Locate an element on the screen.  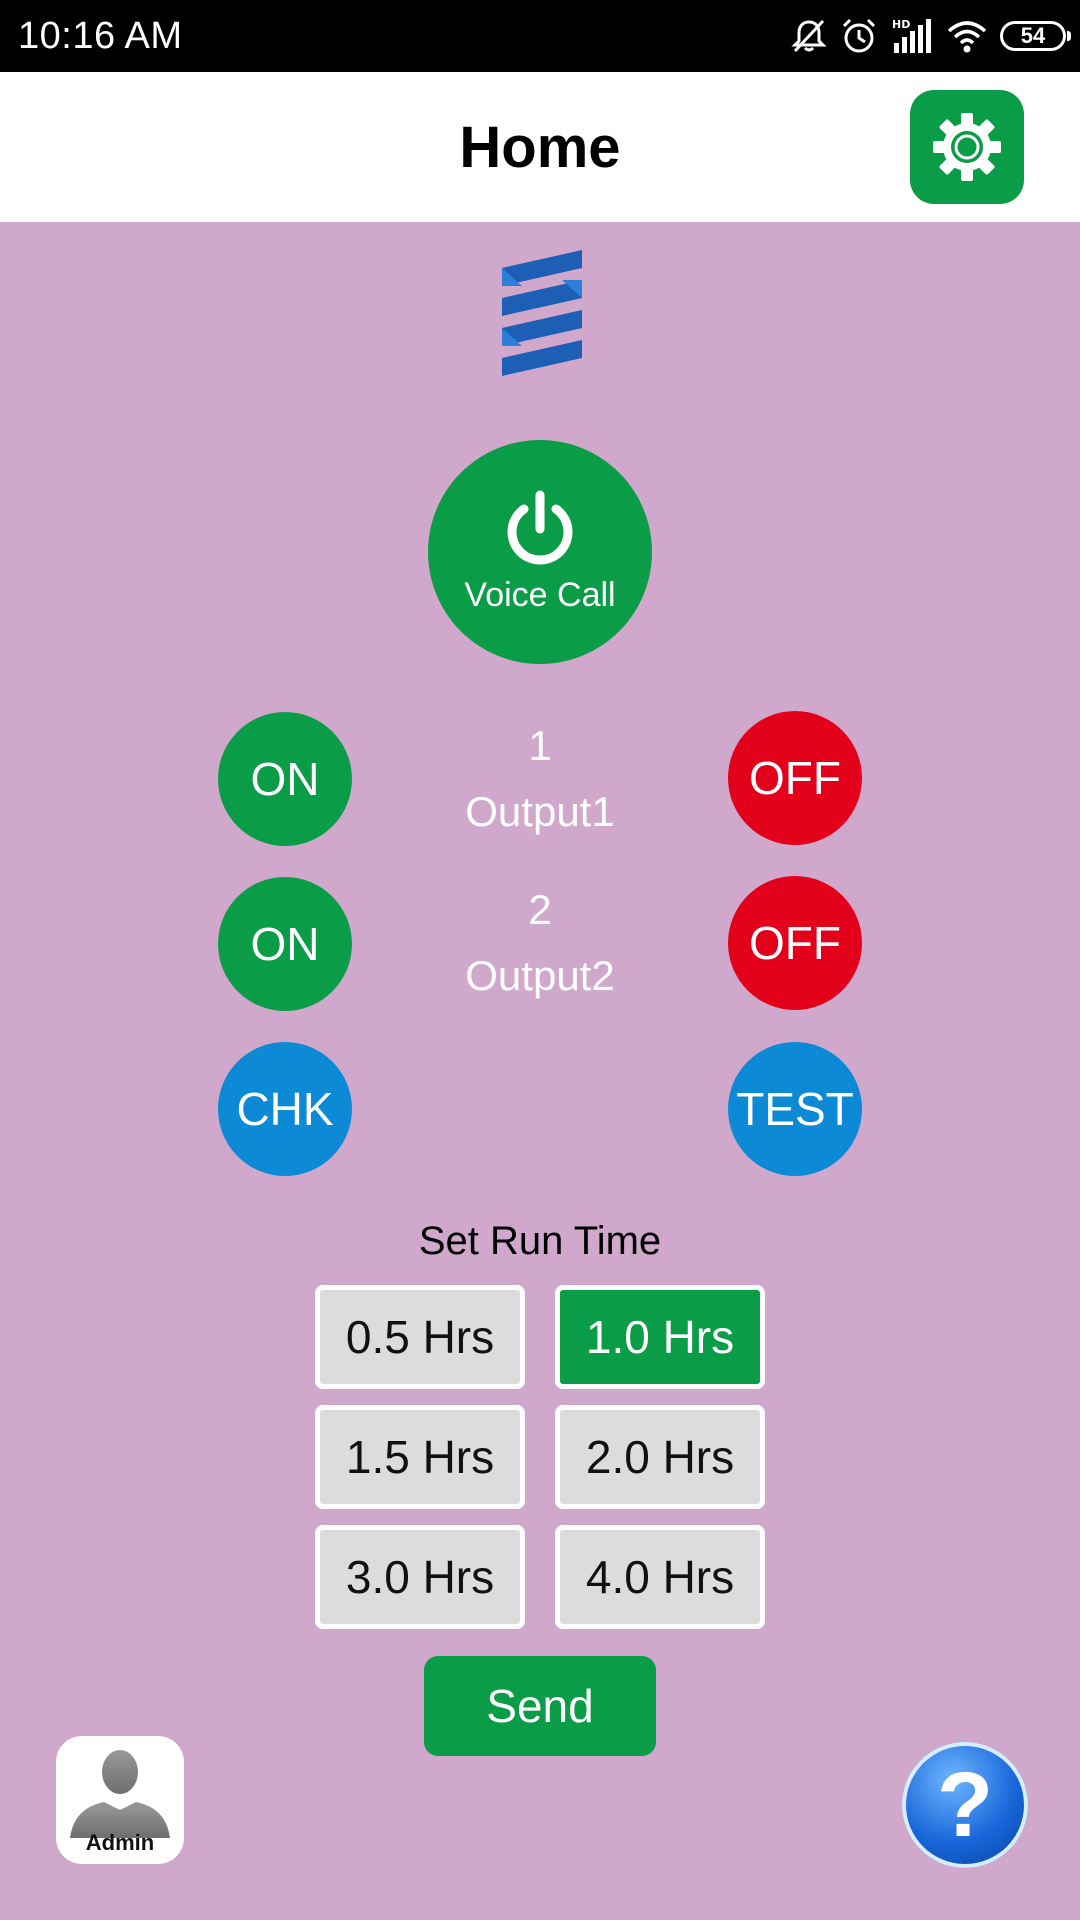
output2-off-button: OFF is located at coordinates (795, 943).